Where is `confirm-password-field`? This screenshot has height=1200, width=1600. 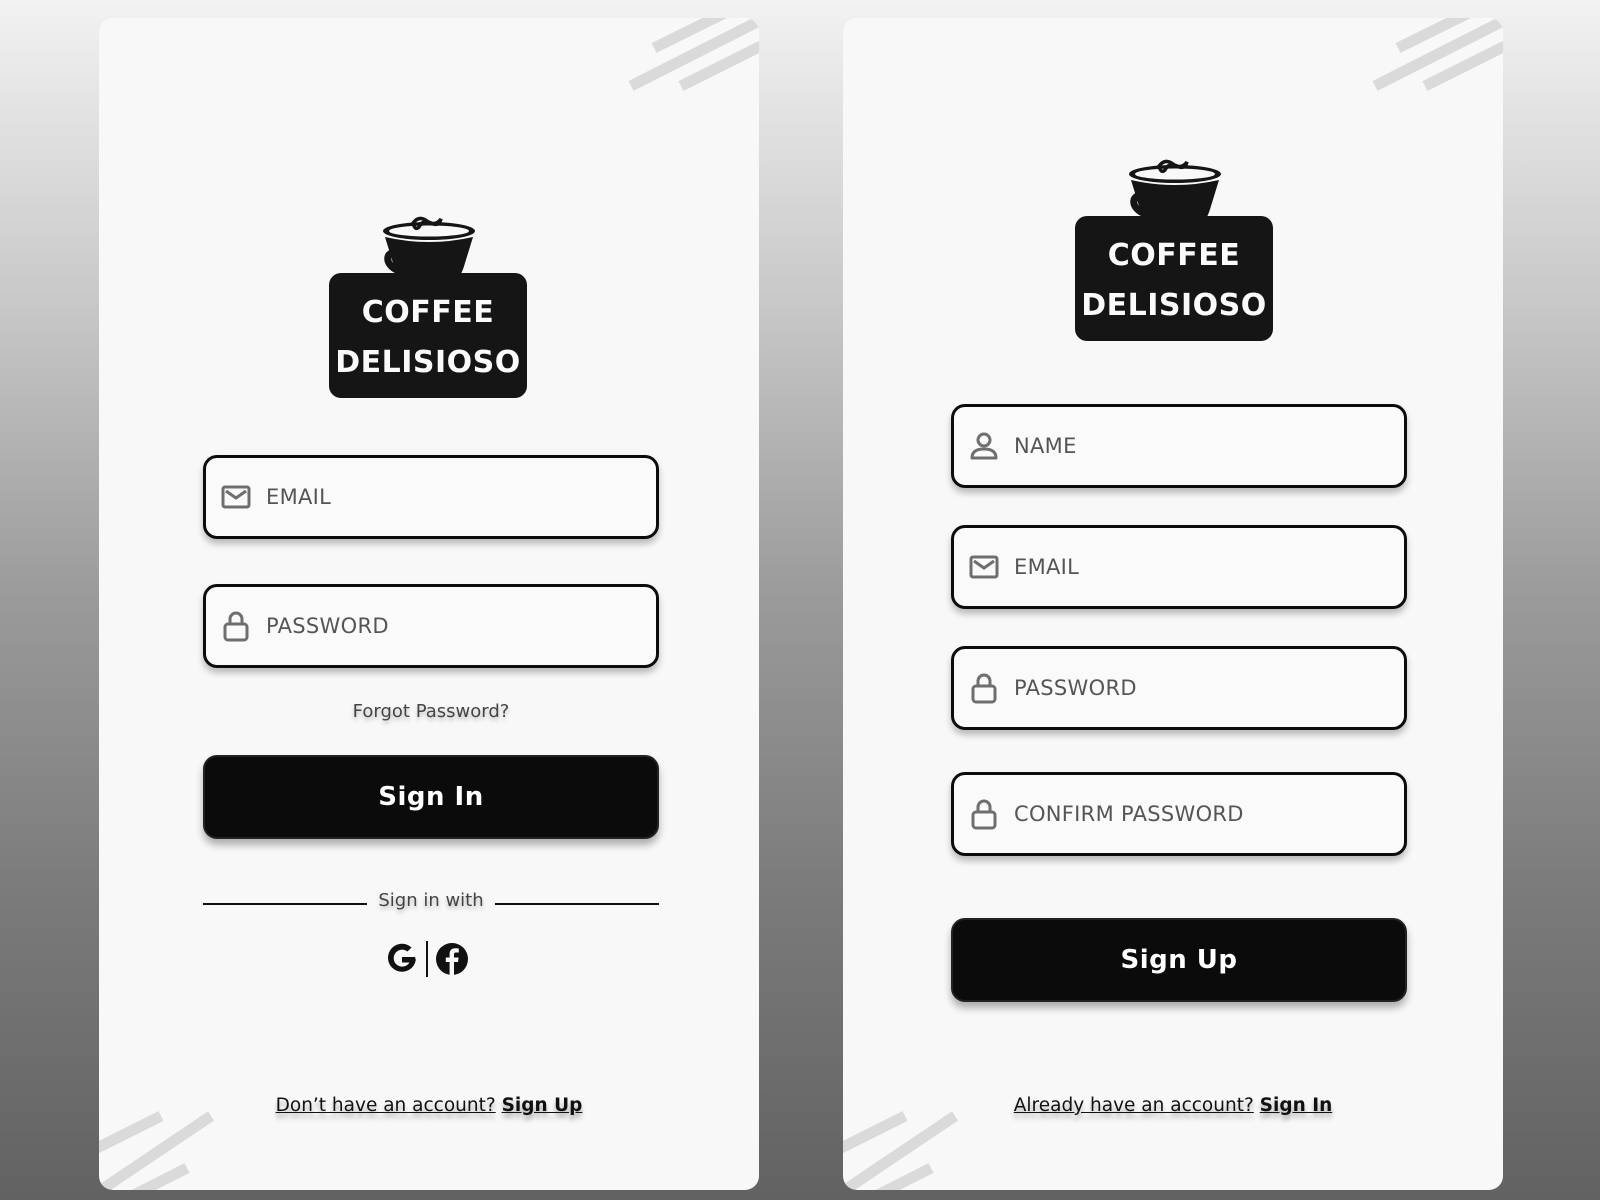 confirm-password-field is located at coordinates (1179, 814).